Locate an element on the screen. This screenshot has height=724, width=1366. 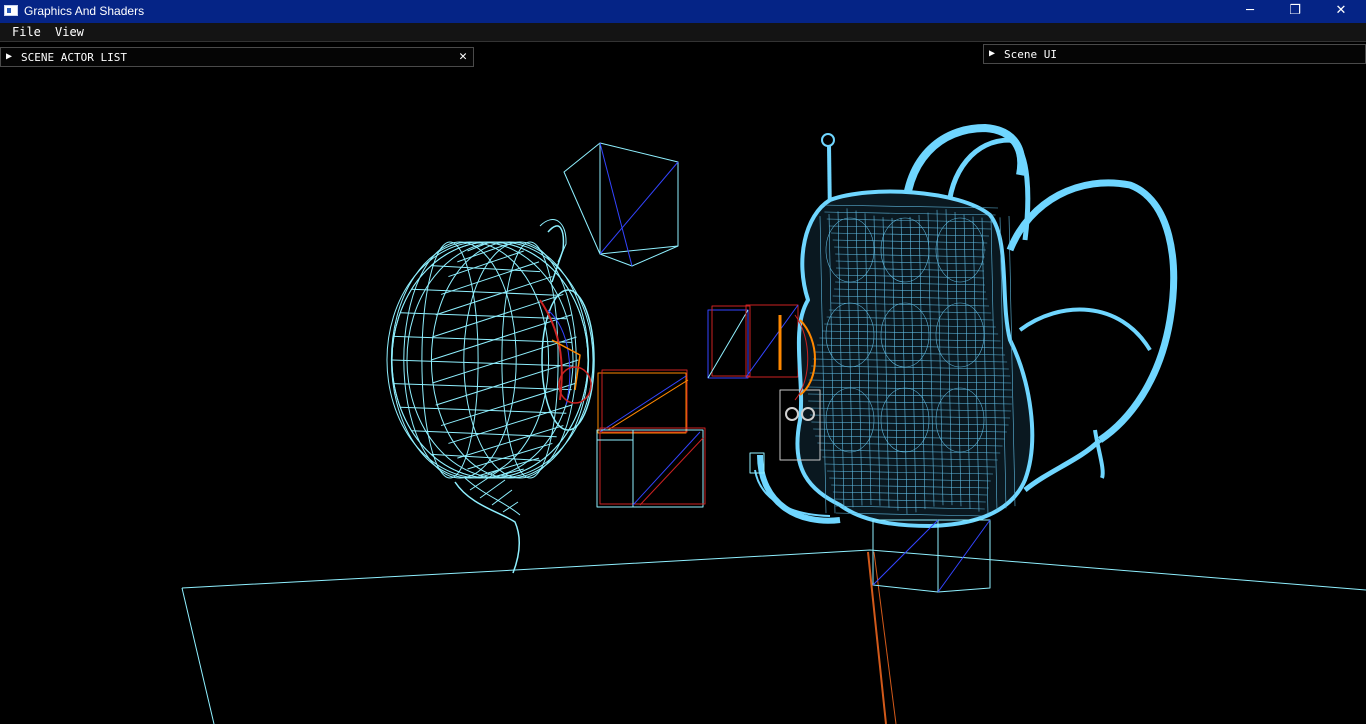
minimize-button: ─ is located at coordinates (1250, 11).